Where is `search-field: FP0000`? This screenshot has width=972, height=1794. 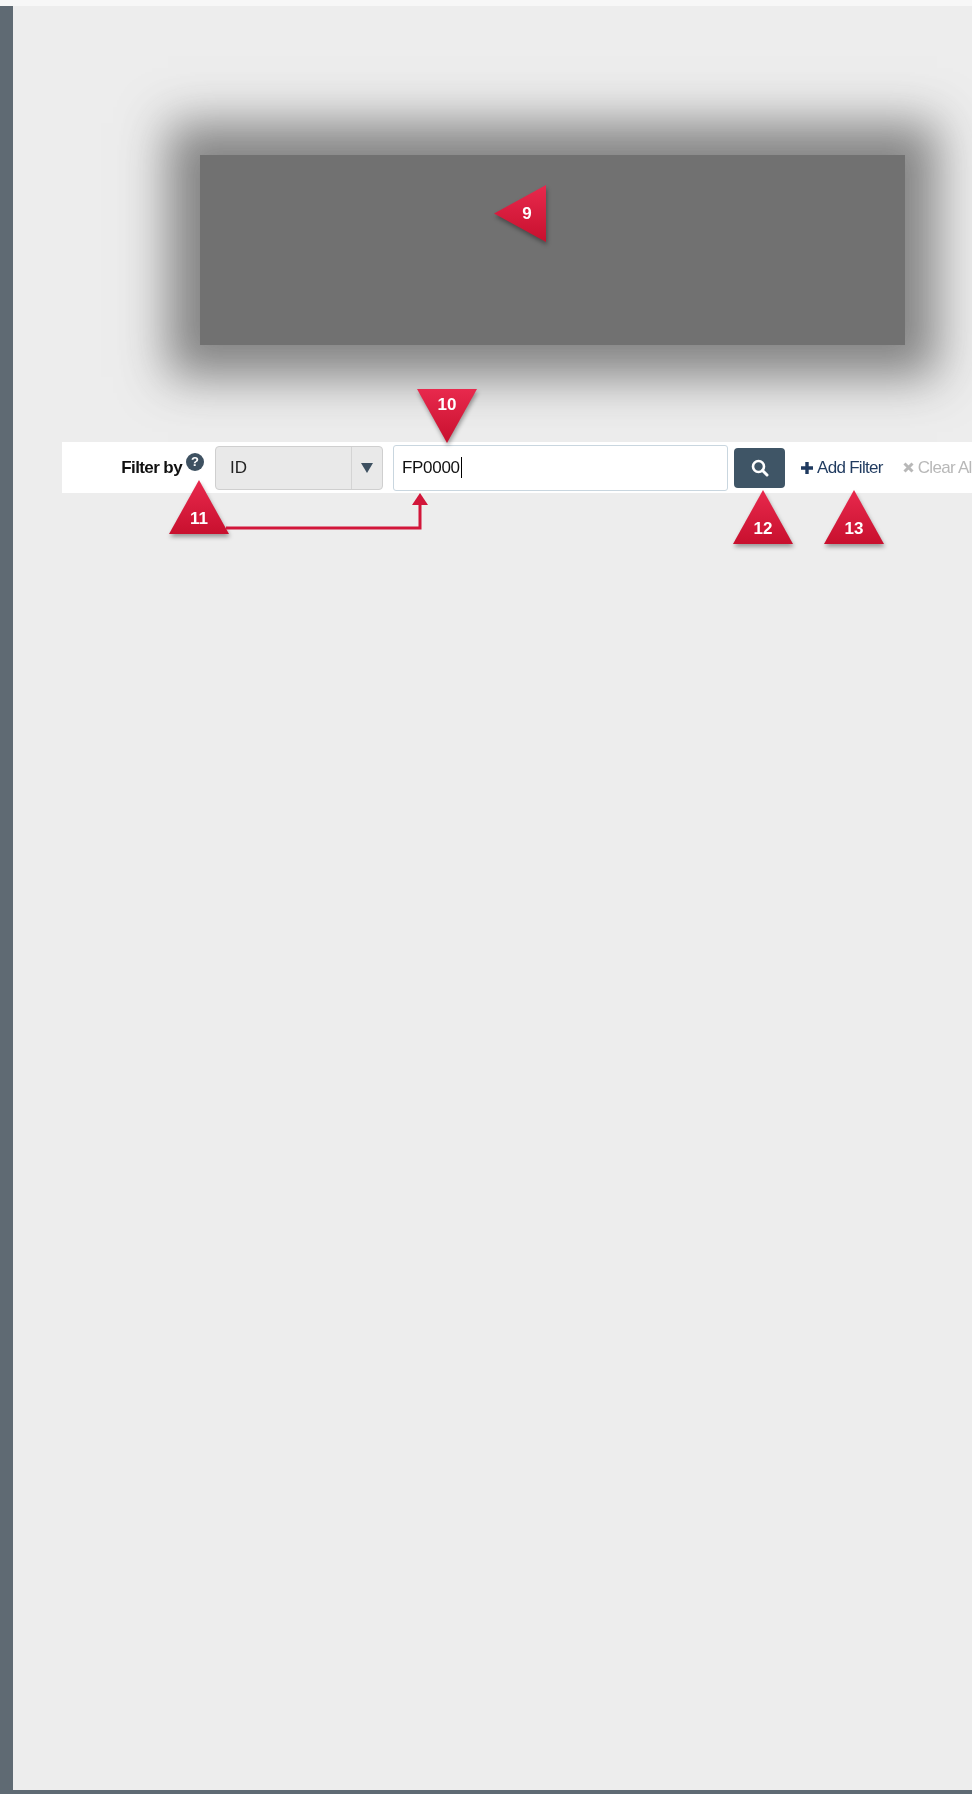
search-field: FP0000 is located at coordinates (560, 467).